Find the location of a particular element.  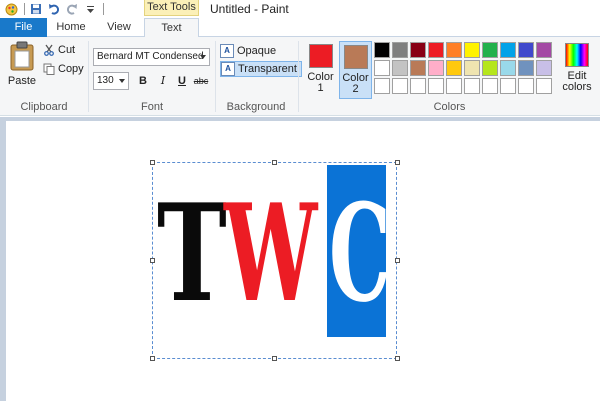

edit-colors-label-2: colors is located at coordinates (577, 87).